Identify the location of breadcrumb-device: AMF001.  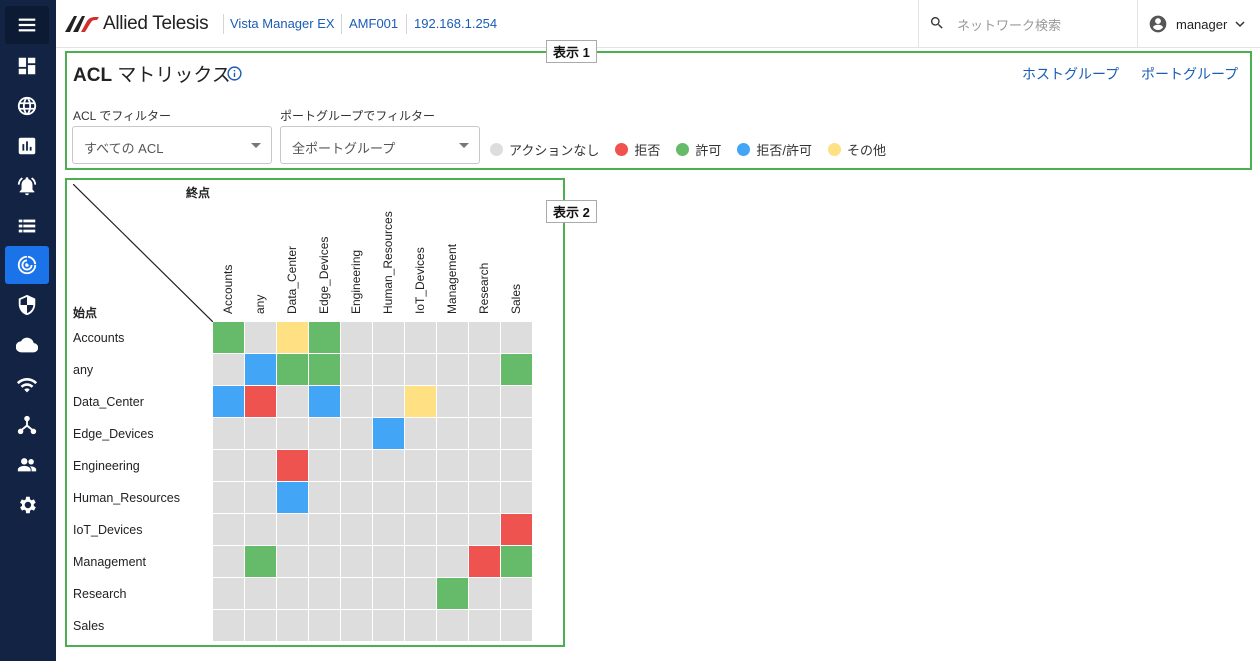
(373, 23).